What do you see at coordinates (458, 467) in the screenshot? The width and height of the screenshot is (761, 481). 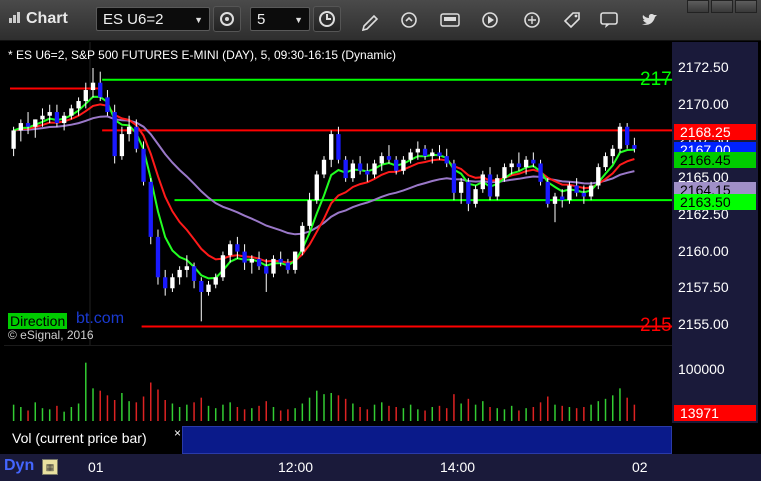 I see `time-tick: 14:00` at bounding box center [458, 467].